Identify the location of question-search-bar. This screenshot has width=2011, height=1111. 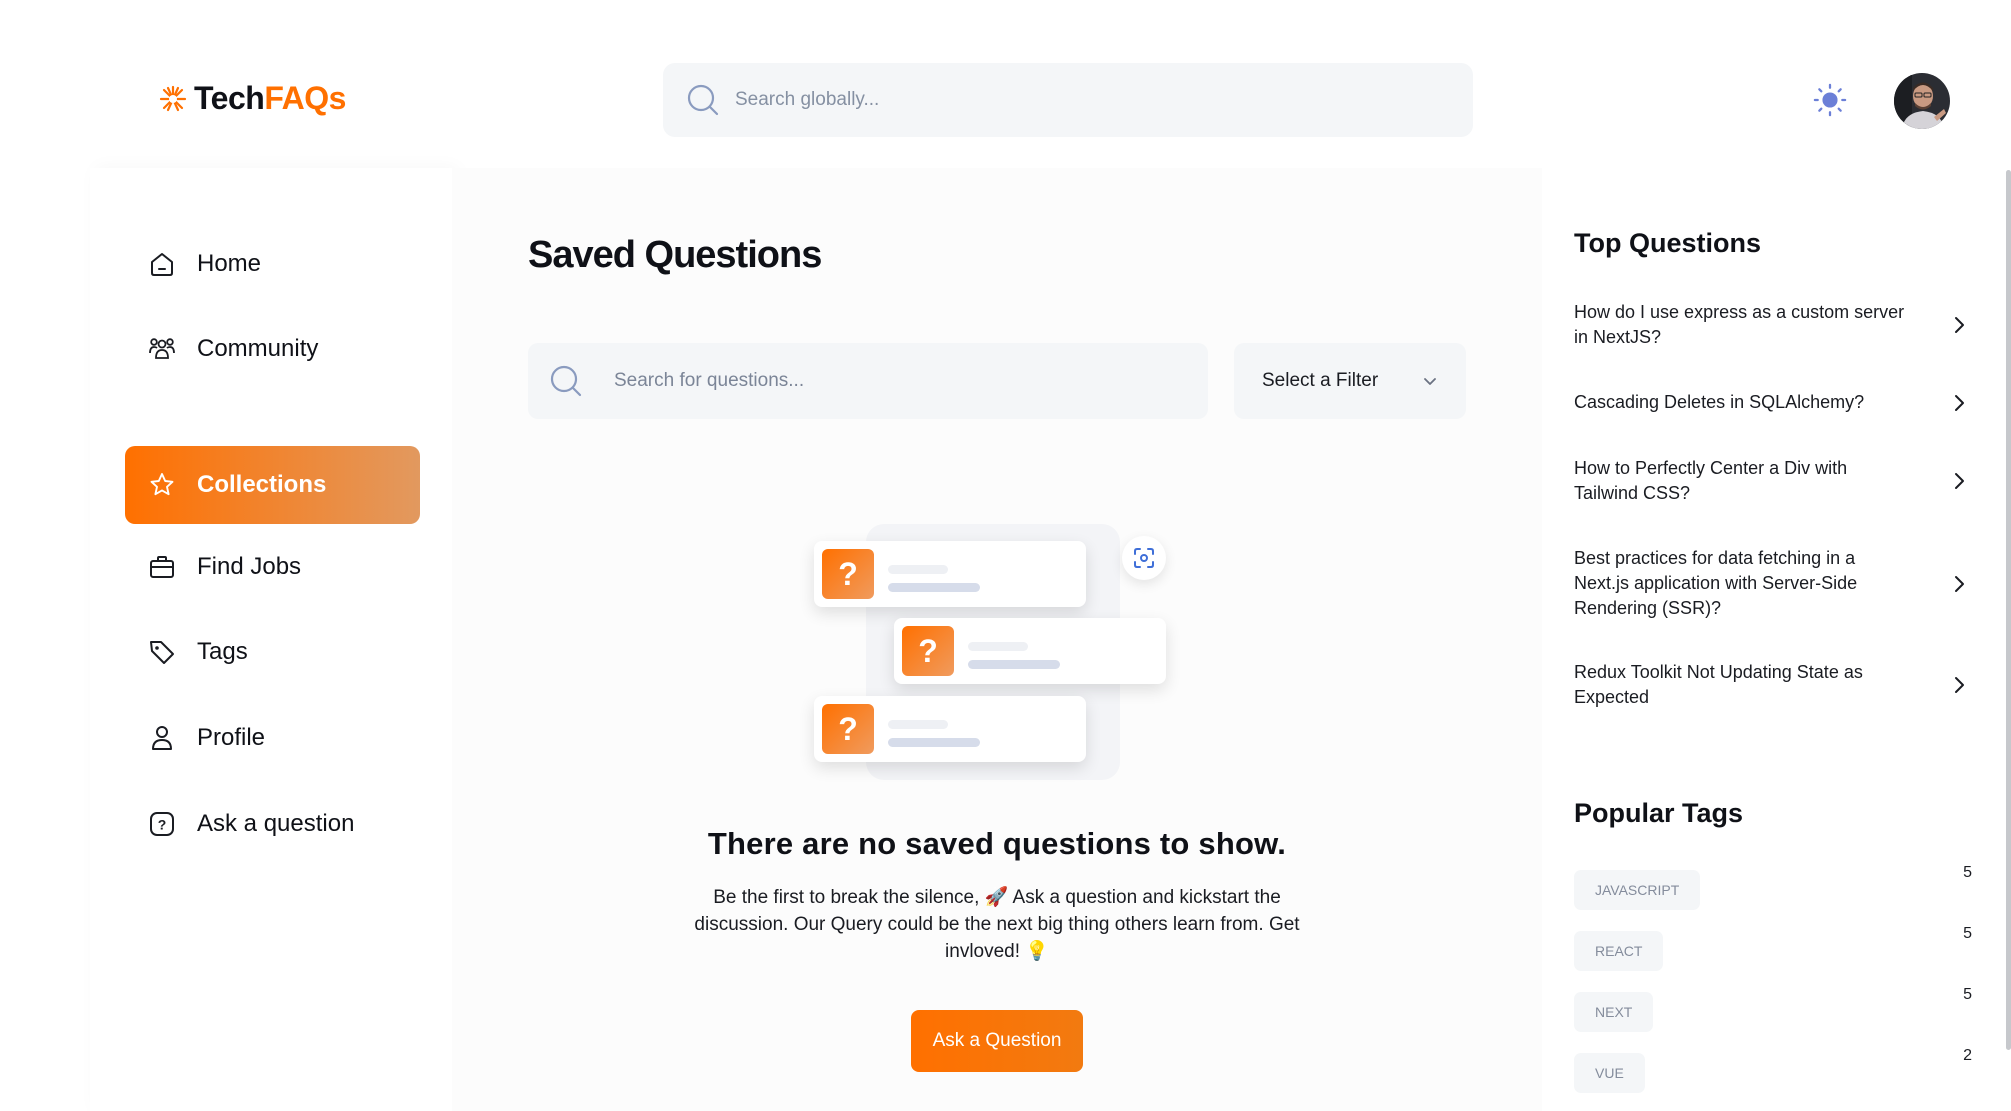
(868, 381).